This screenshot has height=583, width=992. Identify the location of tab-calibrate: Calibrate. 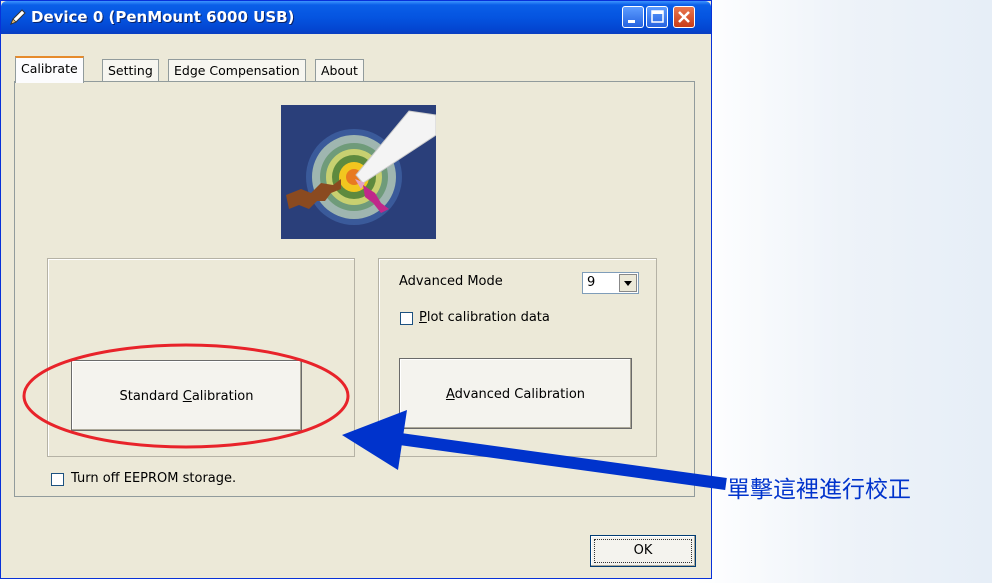
(49, 69).